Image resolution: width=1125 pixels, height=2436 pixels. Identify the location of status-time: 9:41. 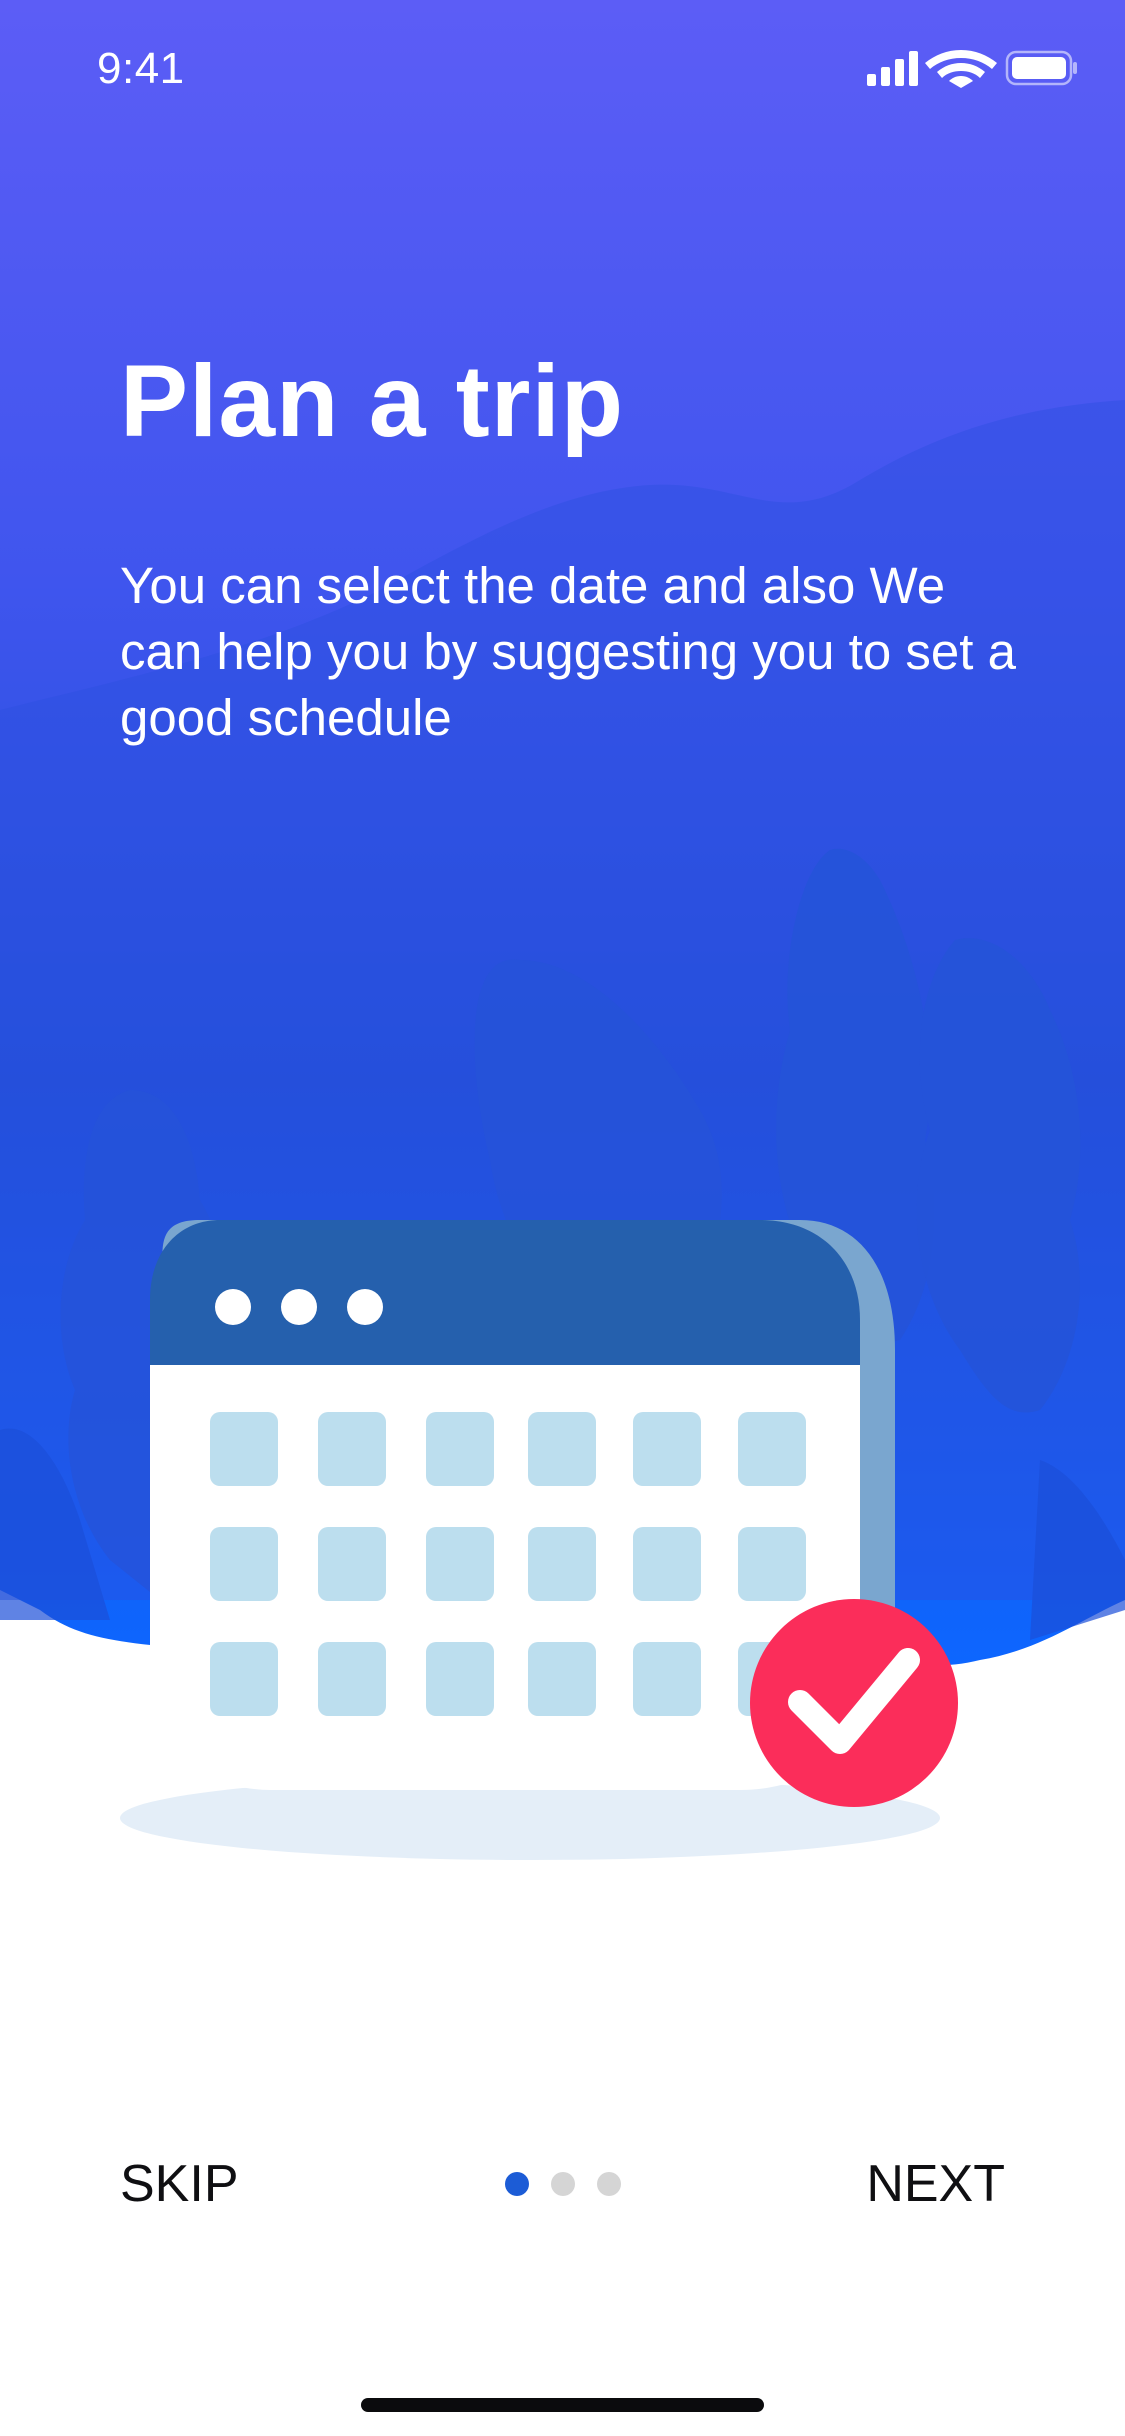
(141, 68).